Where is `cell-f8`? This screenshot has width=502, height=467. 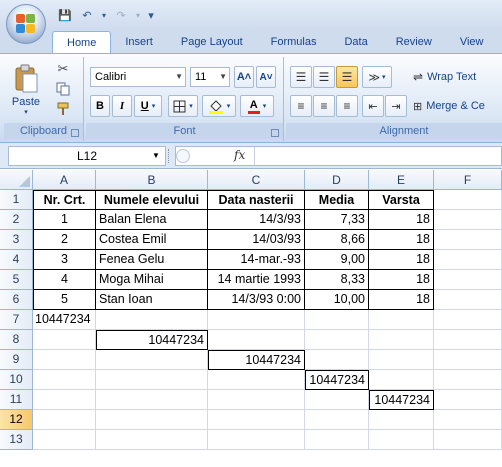 cell-f8 is located at coordinates (468, 340).